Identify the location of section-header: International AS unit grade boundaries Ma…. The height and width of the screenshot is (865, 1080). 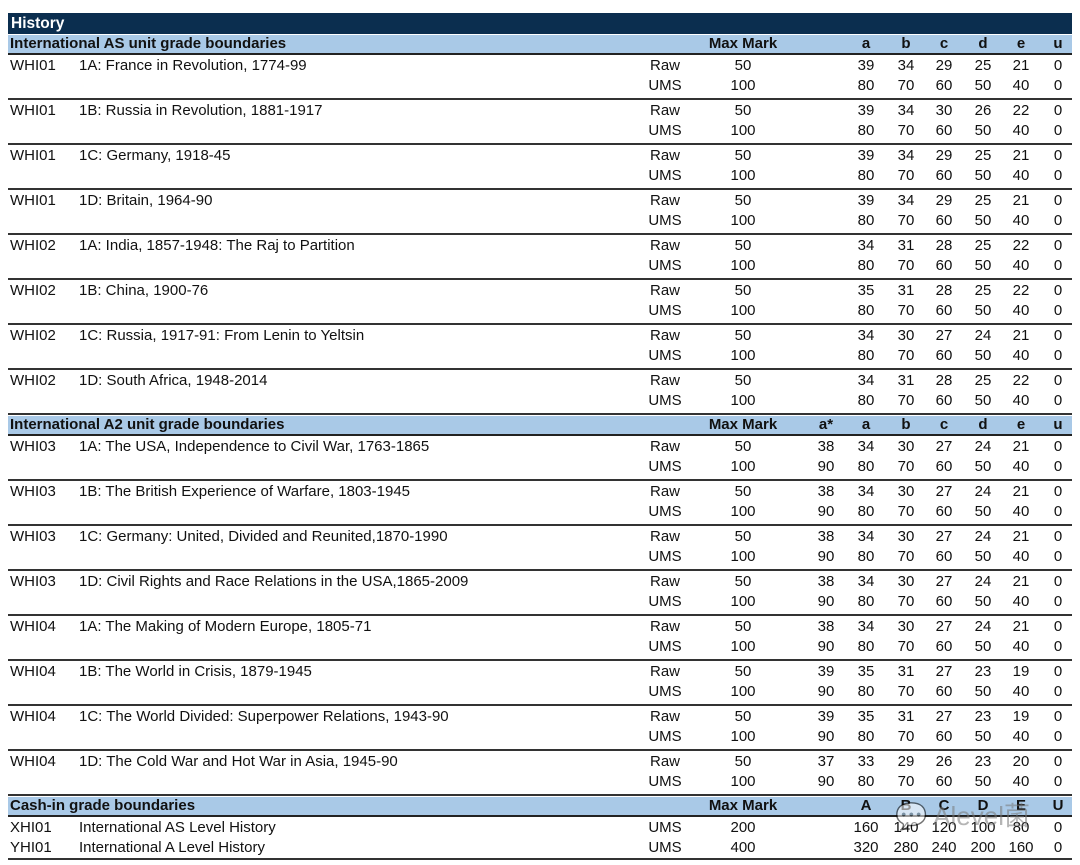
(540, 44).